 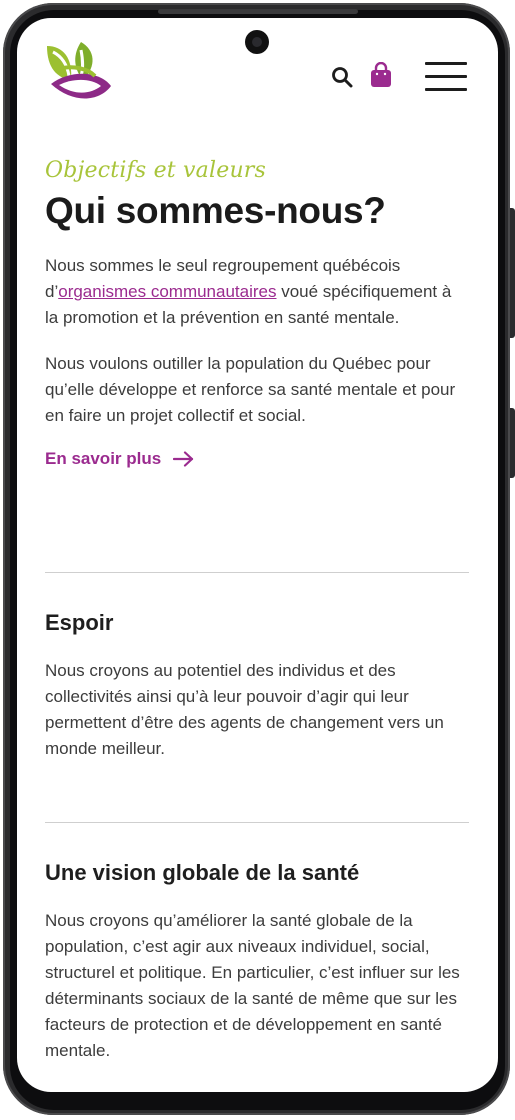 What do you see at coordinates (183, 459) in the screenshot?
I see `arrow-right-icon` at bounding box center [183, 459].